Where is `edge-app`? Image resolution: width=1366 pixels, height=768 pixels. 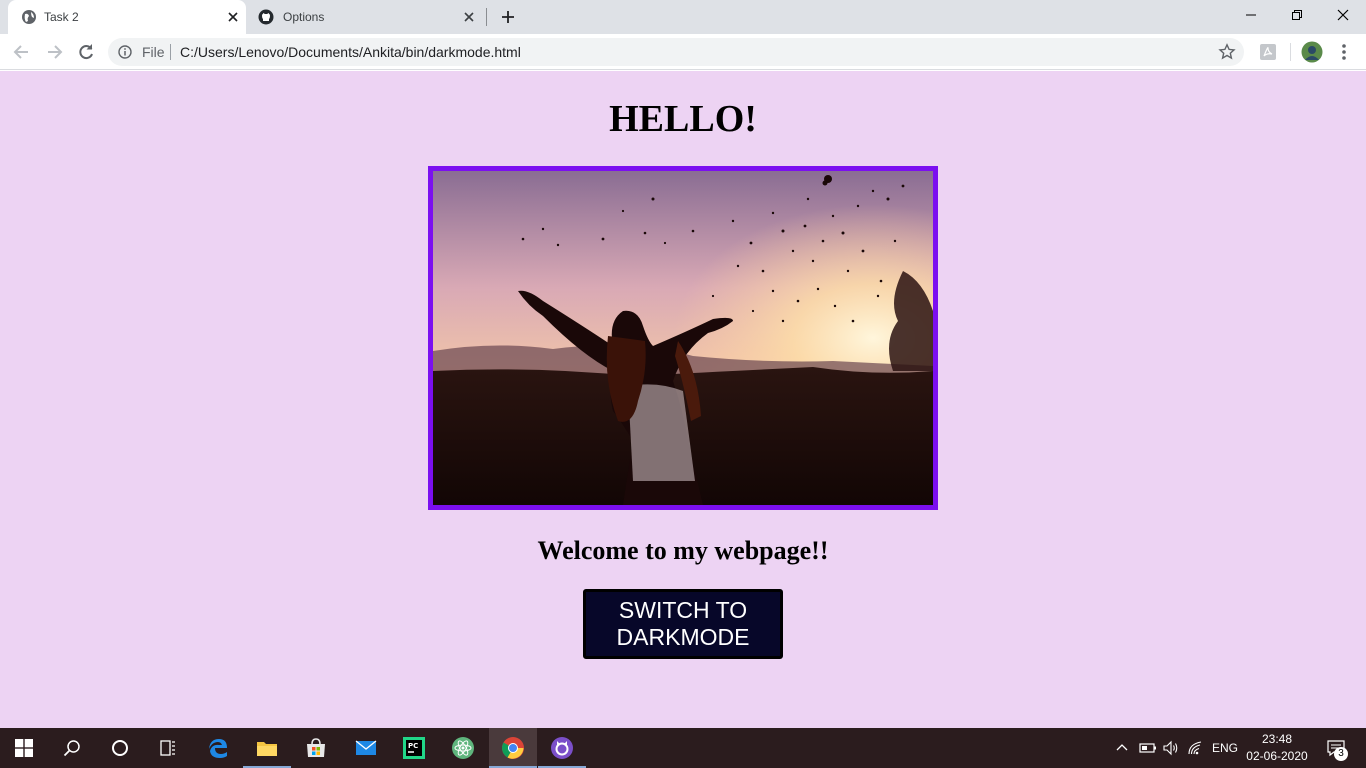 edge-app is located at coordinates (218, 748).